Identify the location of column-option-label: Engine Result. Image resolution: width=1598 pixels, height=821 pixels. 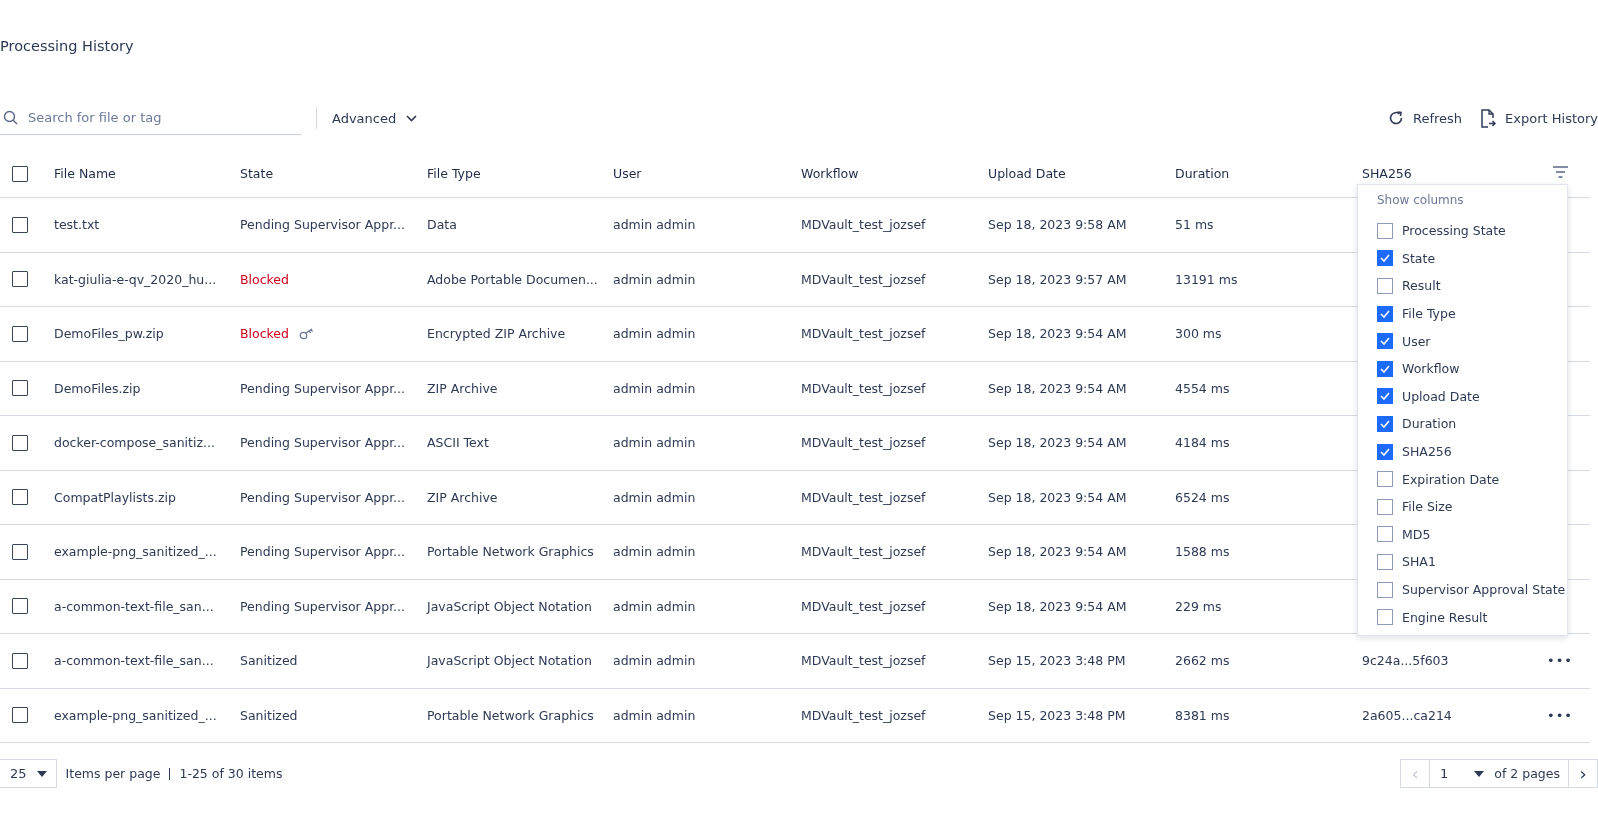
(1445, 617).